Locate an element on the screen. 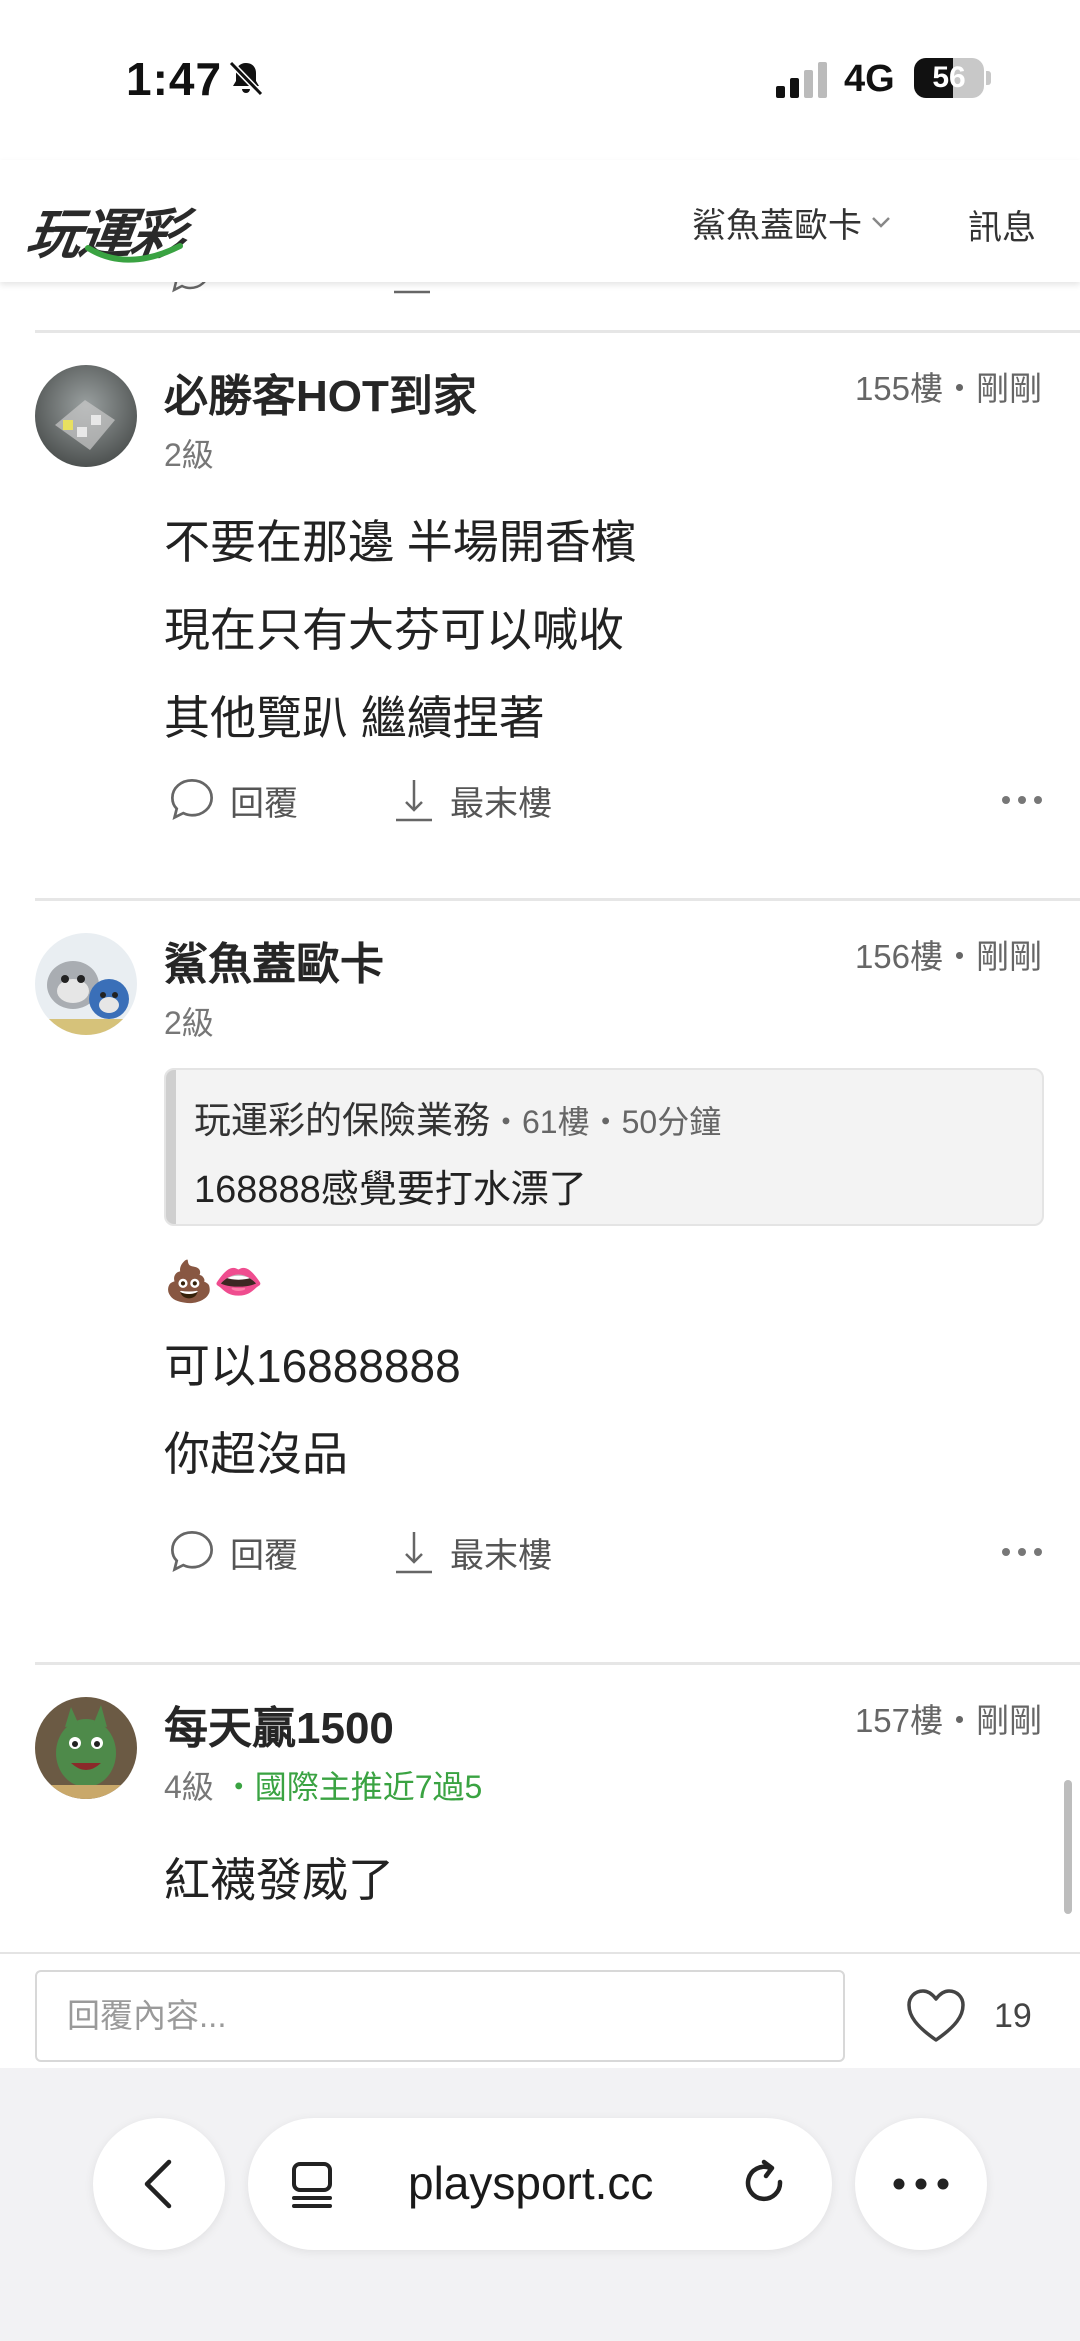 The height and width of the screenshot is (2341, 1080). status-bar: 1:47 4G 56 is located at coordinates (540, 80).